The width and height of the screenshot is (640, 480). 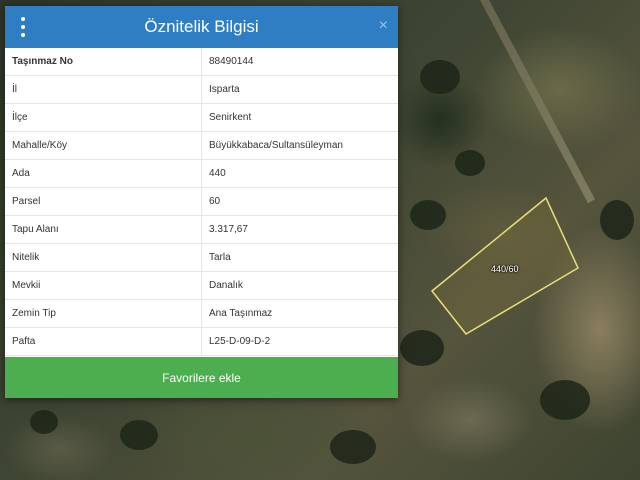 I want to click on close-icon: ×, so click(x=383, y=26).